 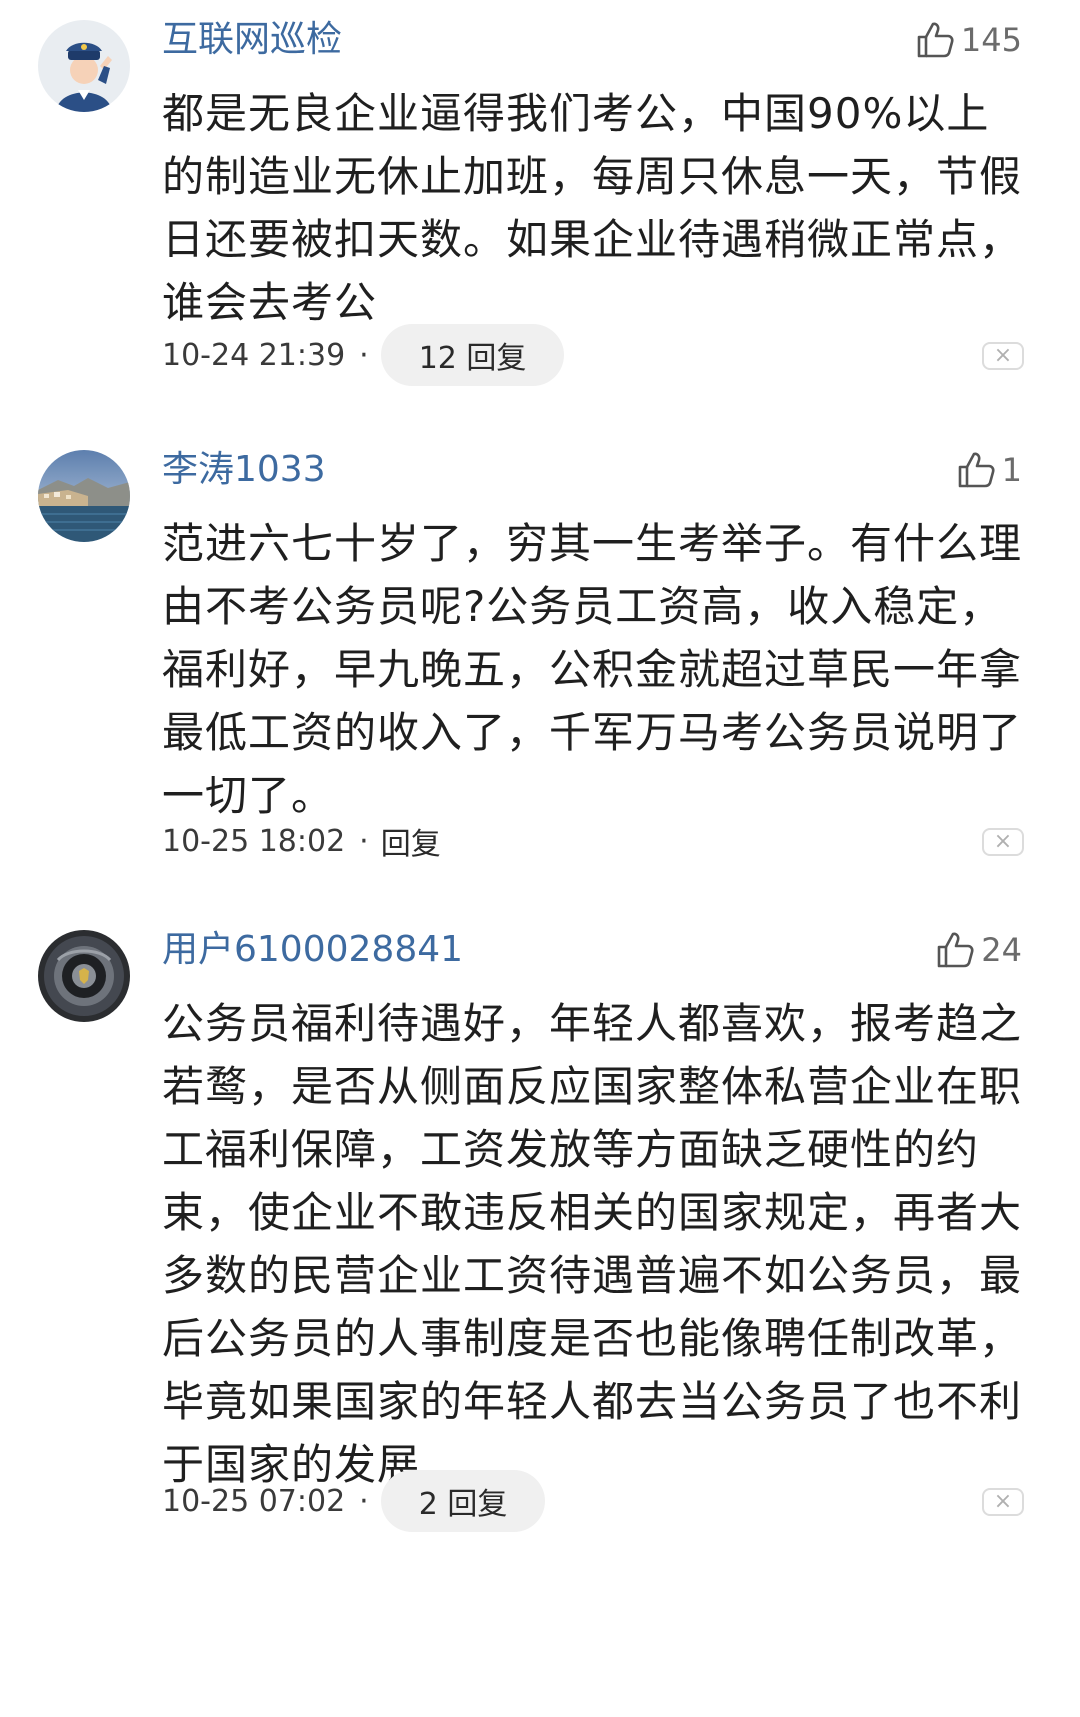 I want to click on reply-button: 12 回复, so click(x=472, y=355).